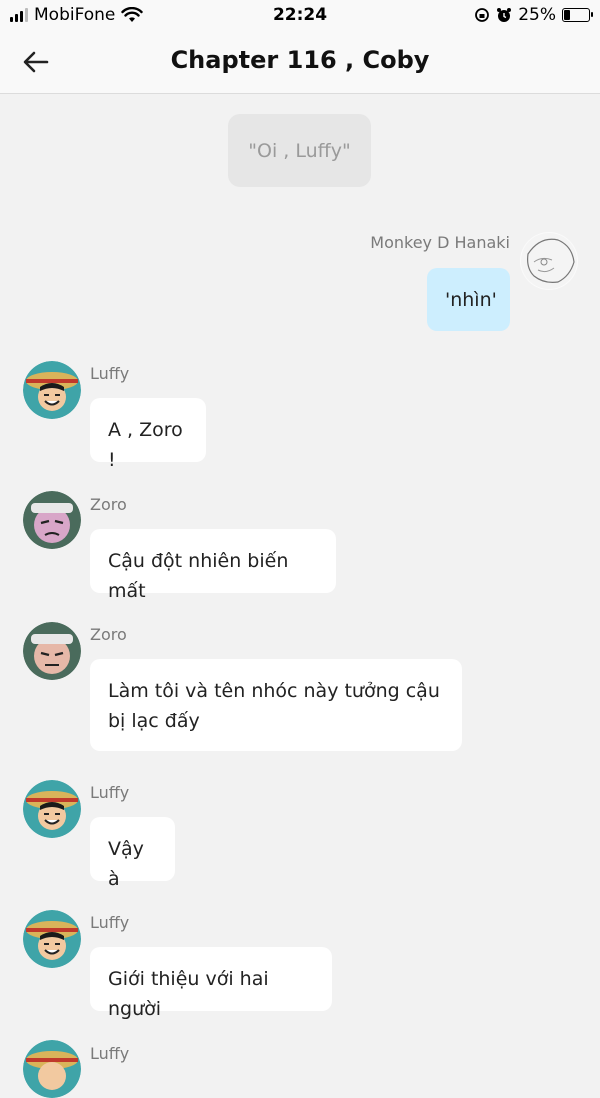 The image size is (600, 1098). I want to click on message-bubble: Vậy à, so click(132, 853).